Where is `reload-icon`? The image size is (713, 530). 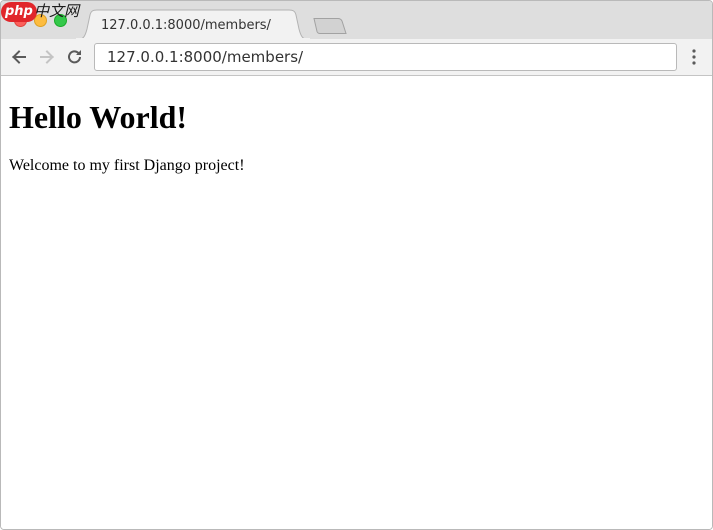 reload-icon is located at coordinates (74, 57).